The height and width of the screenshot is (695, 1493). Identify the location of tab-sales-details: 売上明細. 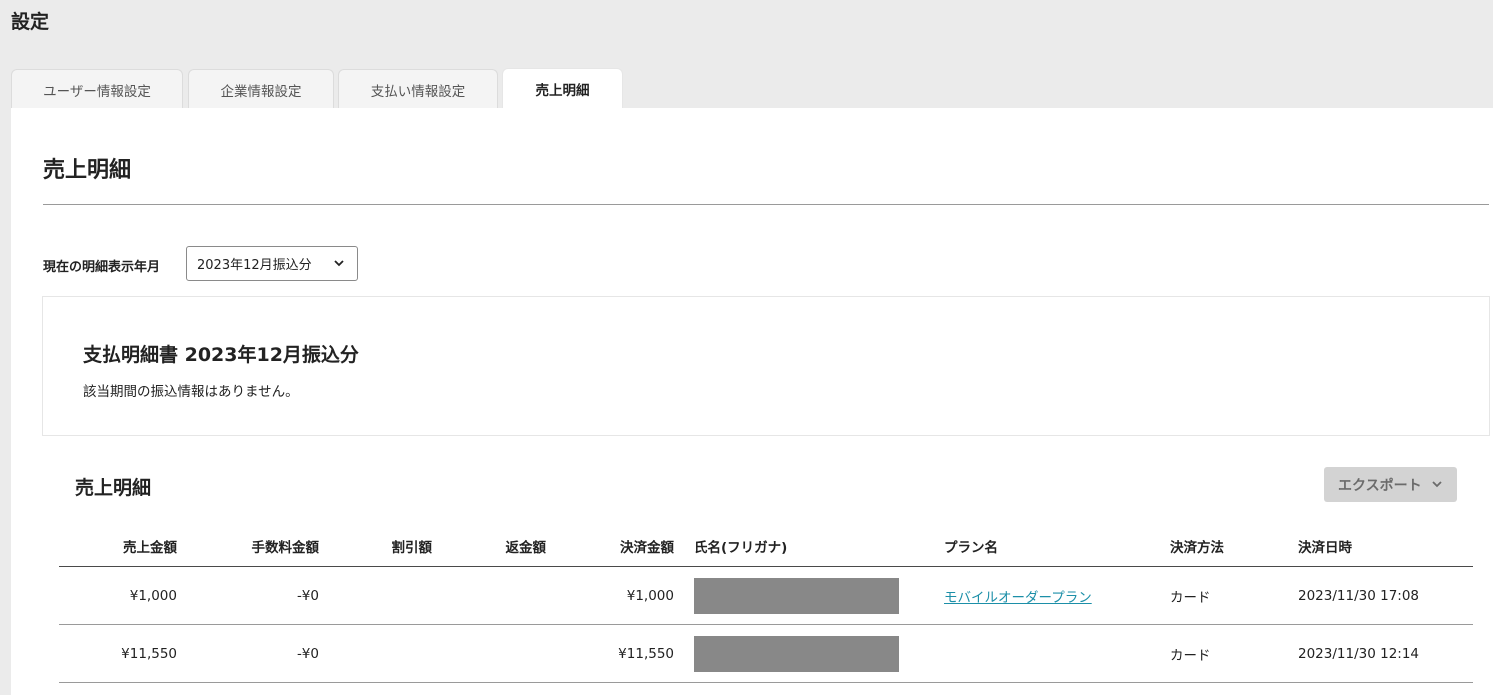
(562, 88).